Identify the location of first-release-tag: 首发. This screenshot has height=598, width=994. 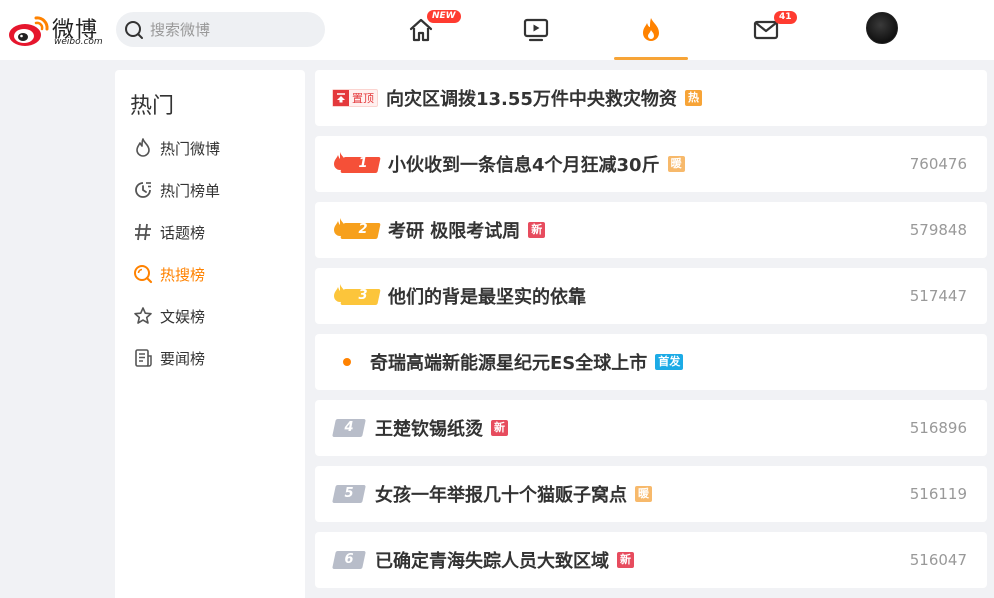
(669, 362).